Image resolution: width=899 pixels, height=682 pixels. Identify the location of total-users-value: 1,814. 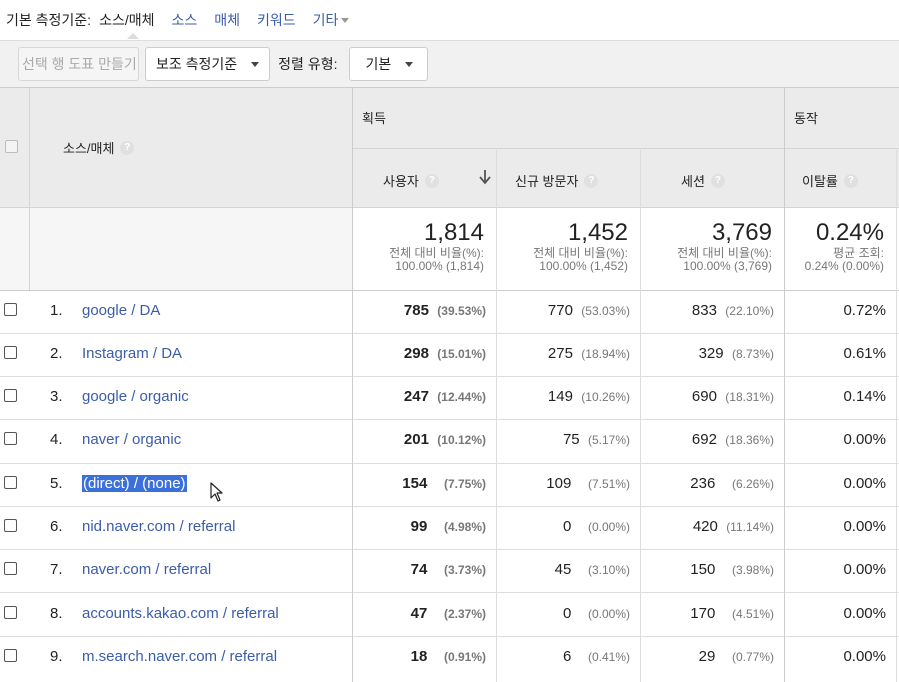
(453, 232).